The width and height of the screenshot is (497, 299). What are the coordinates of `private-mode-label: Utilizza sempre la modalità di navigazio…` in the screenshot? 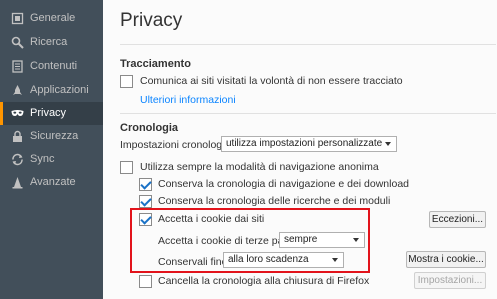 It's located at (259, 167).